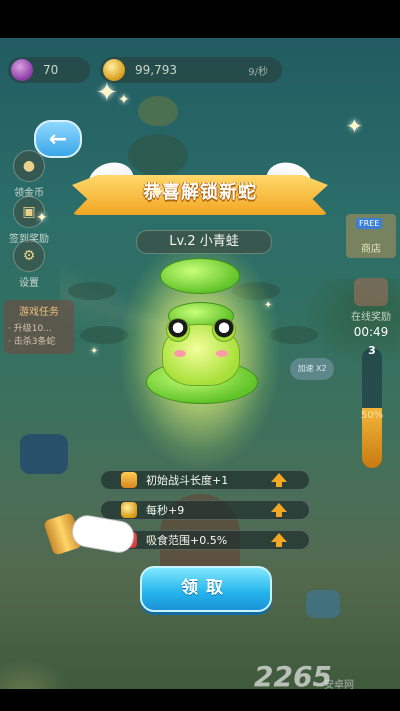  What do you see at coordinates (372, 350) in the screenshot?
I see `level-number: 3` at bounding box center [372, 350].